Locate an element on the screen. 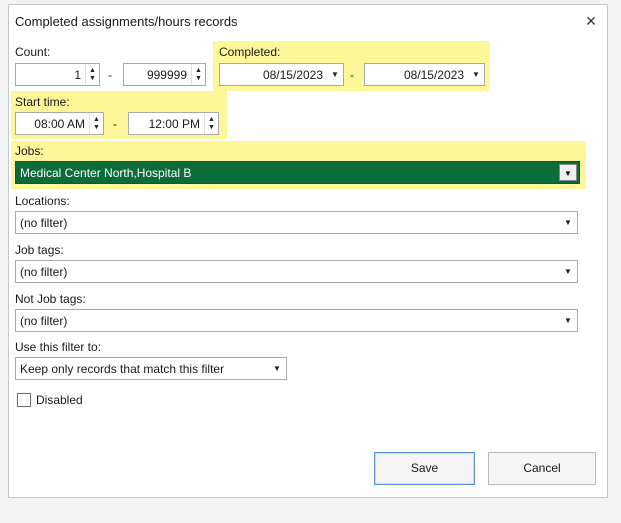 This screenshot has height=523, width=621. disabled-checkbox is located at coordinates (24, 400).